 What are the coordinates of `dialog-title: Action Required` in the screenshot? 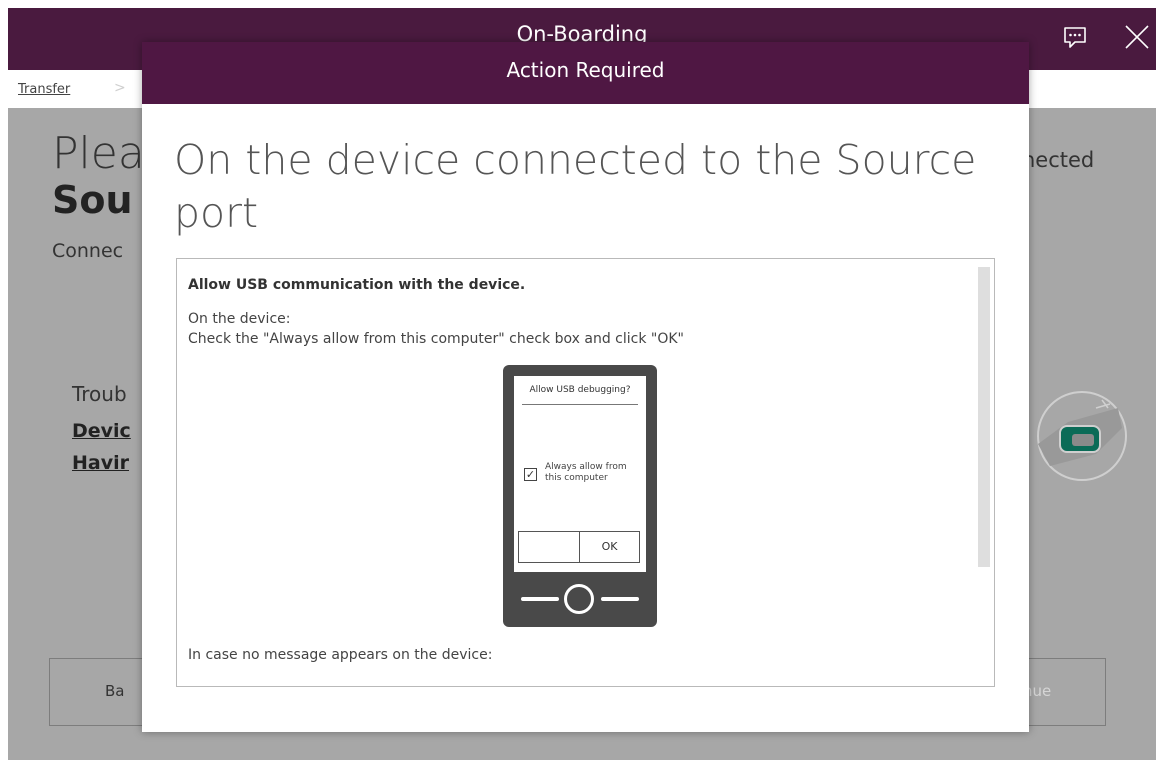 It's located at (585, 70).